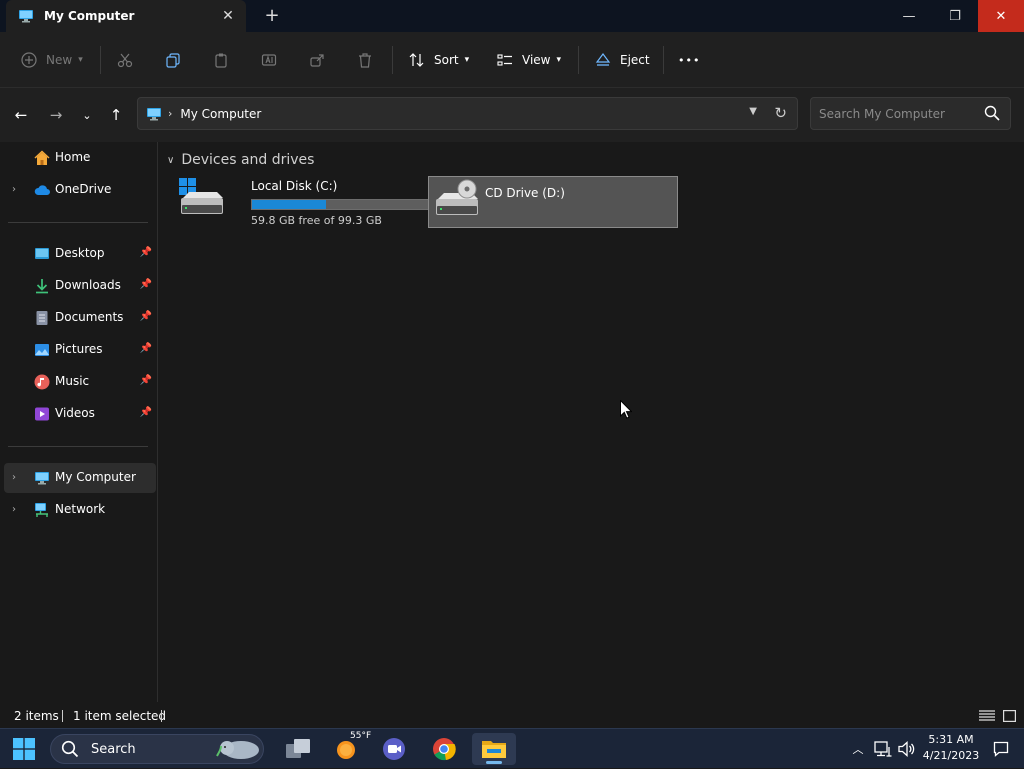 The width and height of the screenshot is (1024, 769). Describe the element at coordinates (113, 749) in the screenshot. I see `search-label: Search` at that location.